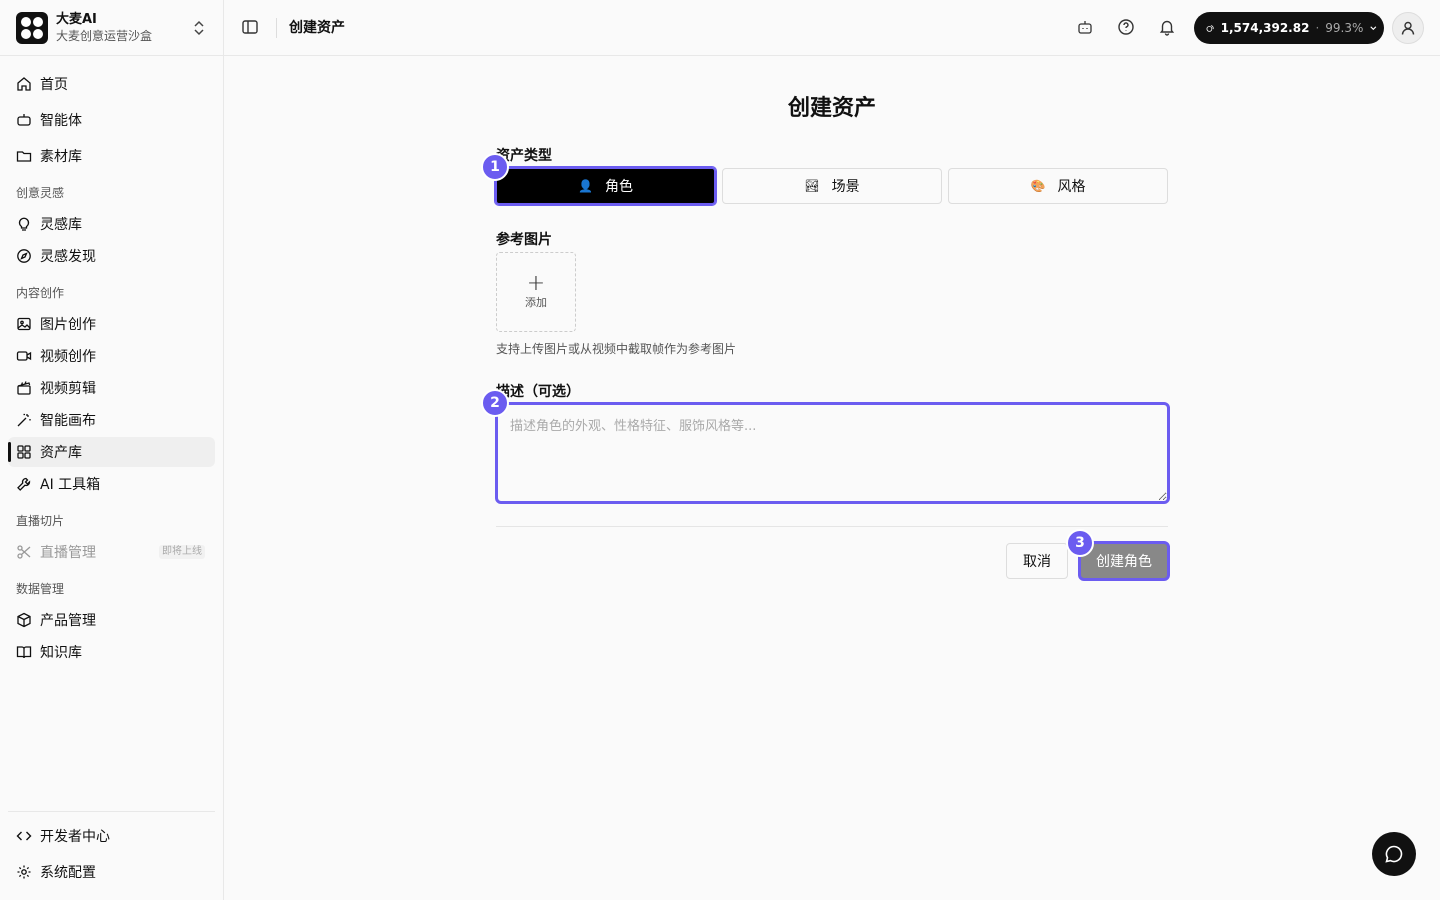 The height and width of the screenshot is (900, 1440). I want to click on package-icon, so click(24, 620).